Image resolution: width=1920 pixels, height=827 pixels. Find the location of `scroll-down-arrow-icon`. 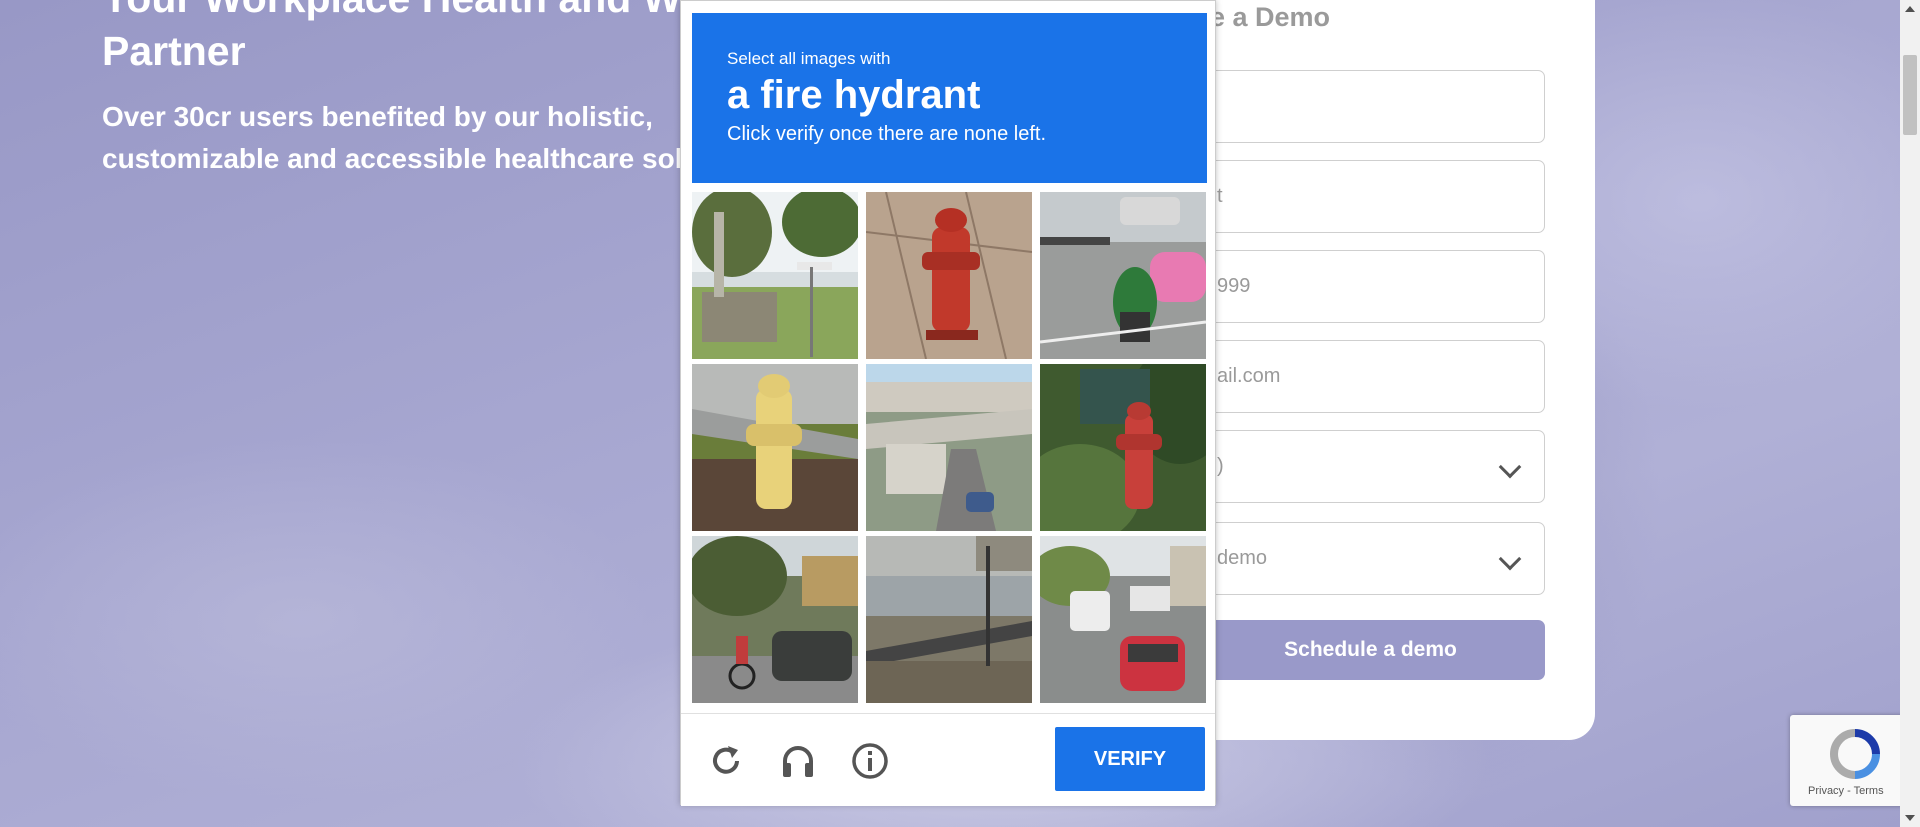

scroll-down-arrow-icon is located at coordinates (1910, 818).